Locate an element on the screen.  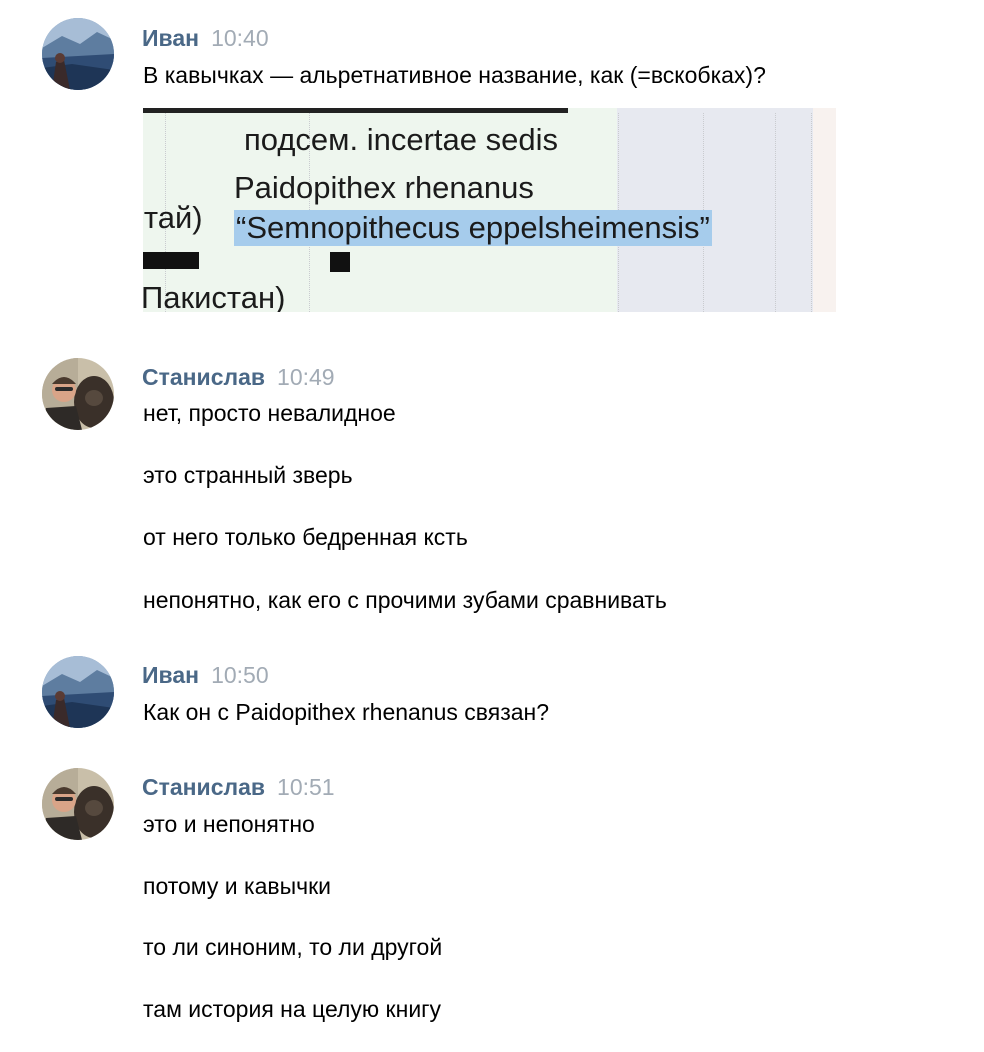
table-column-shade is located at coordinates (824, 210).